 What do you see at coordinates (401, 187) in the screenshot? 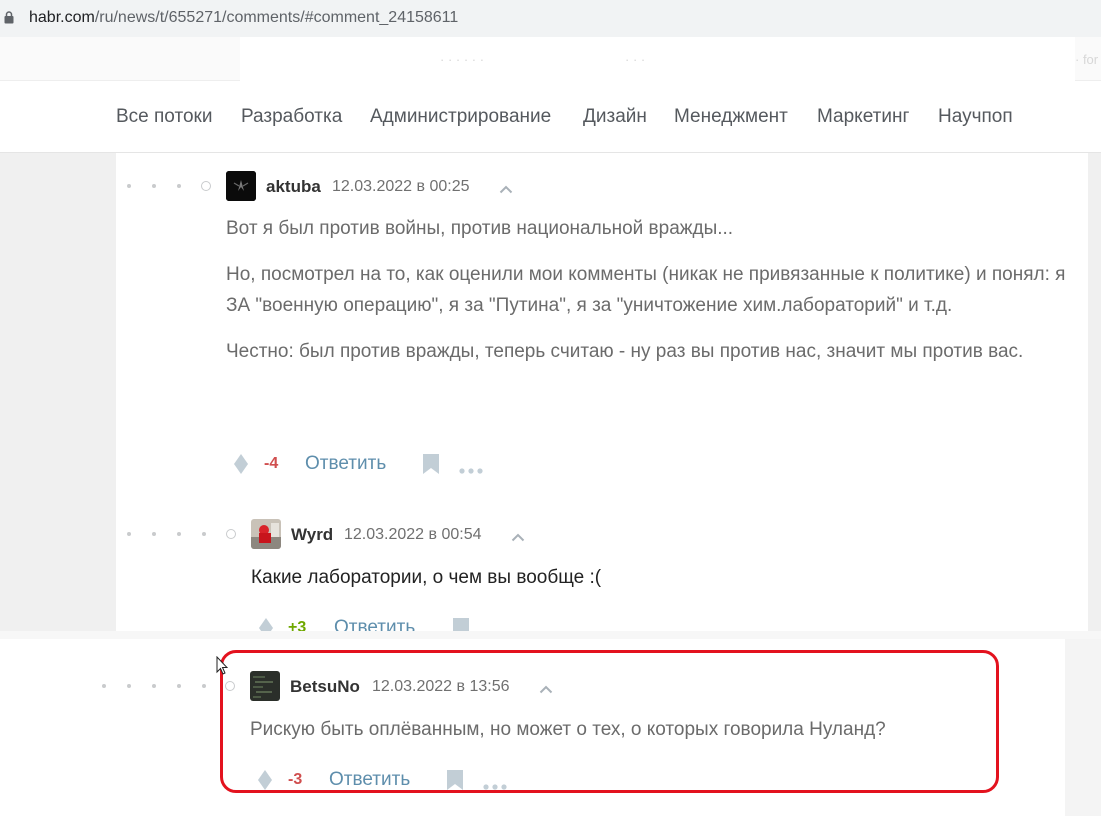
I see `comment-date: 12.03.2022 в 00:25` at bounding box center [401, 187].